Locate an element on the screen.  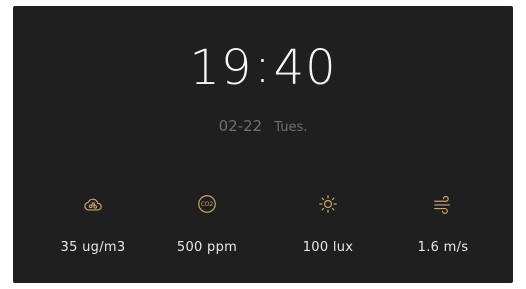
sensor-wind: 1.6 m/s is located at coordinates (443, 224).